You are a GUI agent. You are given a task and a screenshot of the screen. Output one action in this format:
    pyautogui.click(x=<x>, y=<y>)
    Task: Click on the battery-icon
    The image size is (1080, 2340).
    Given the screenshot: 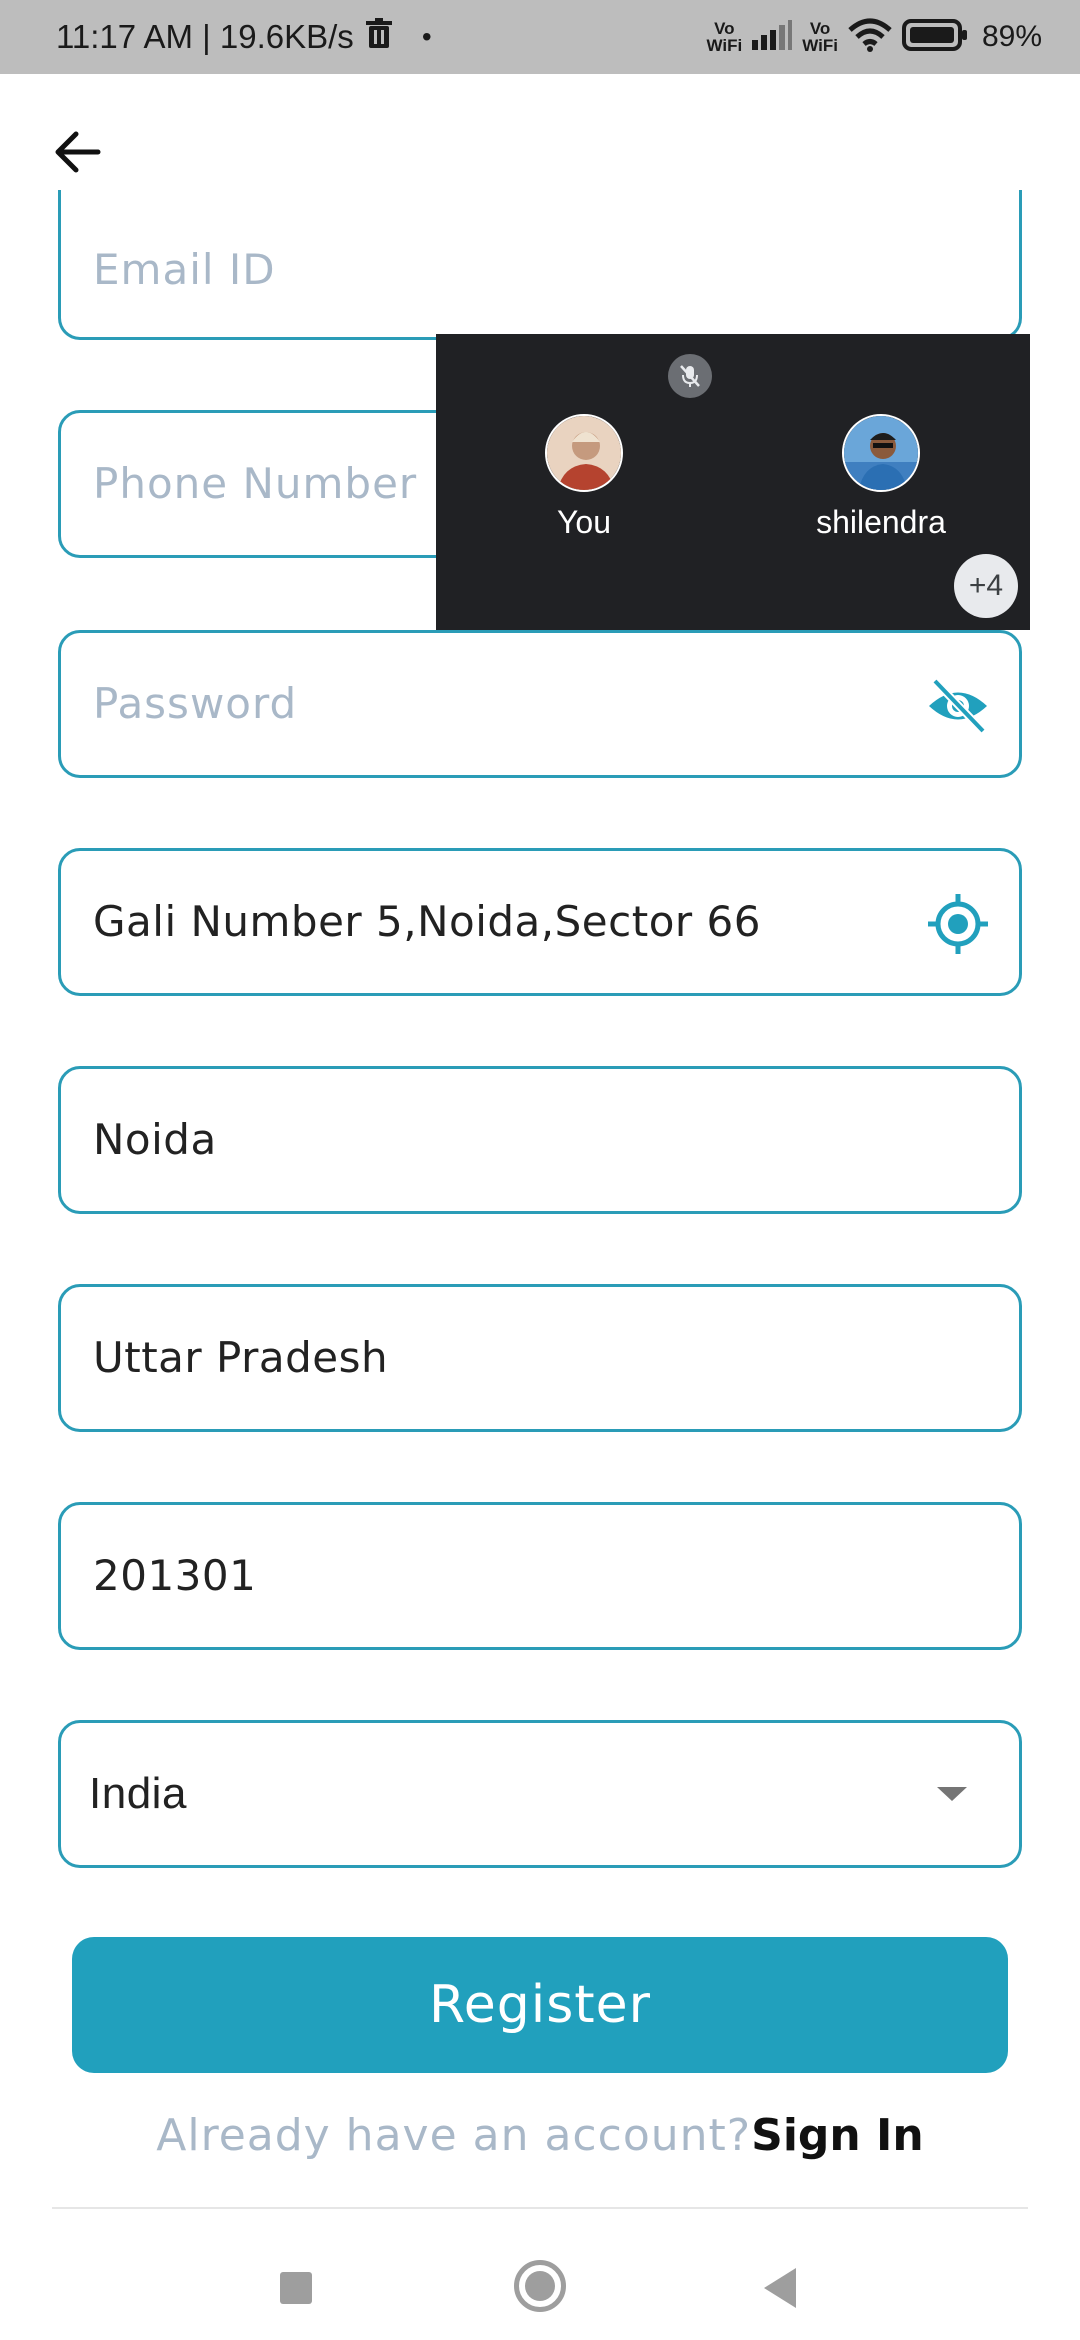 What is the action you would take?
    pyautogui.click(x=934, y=37)
    